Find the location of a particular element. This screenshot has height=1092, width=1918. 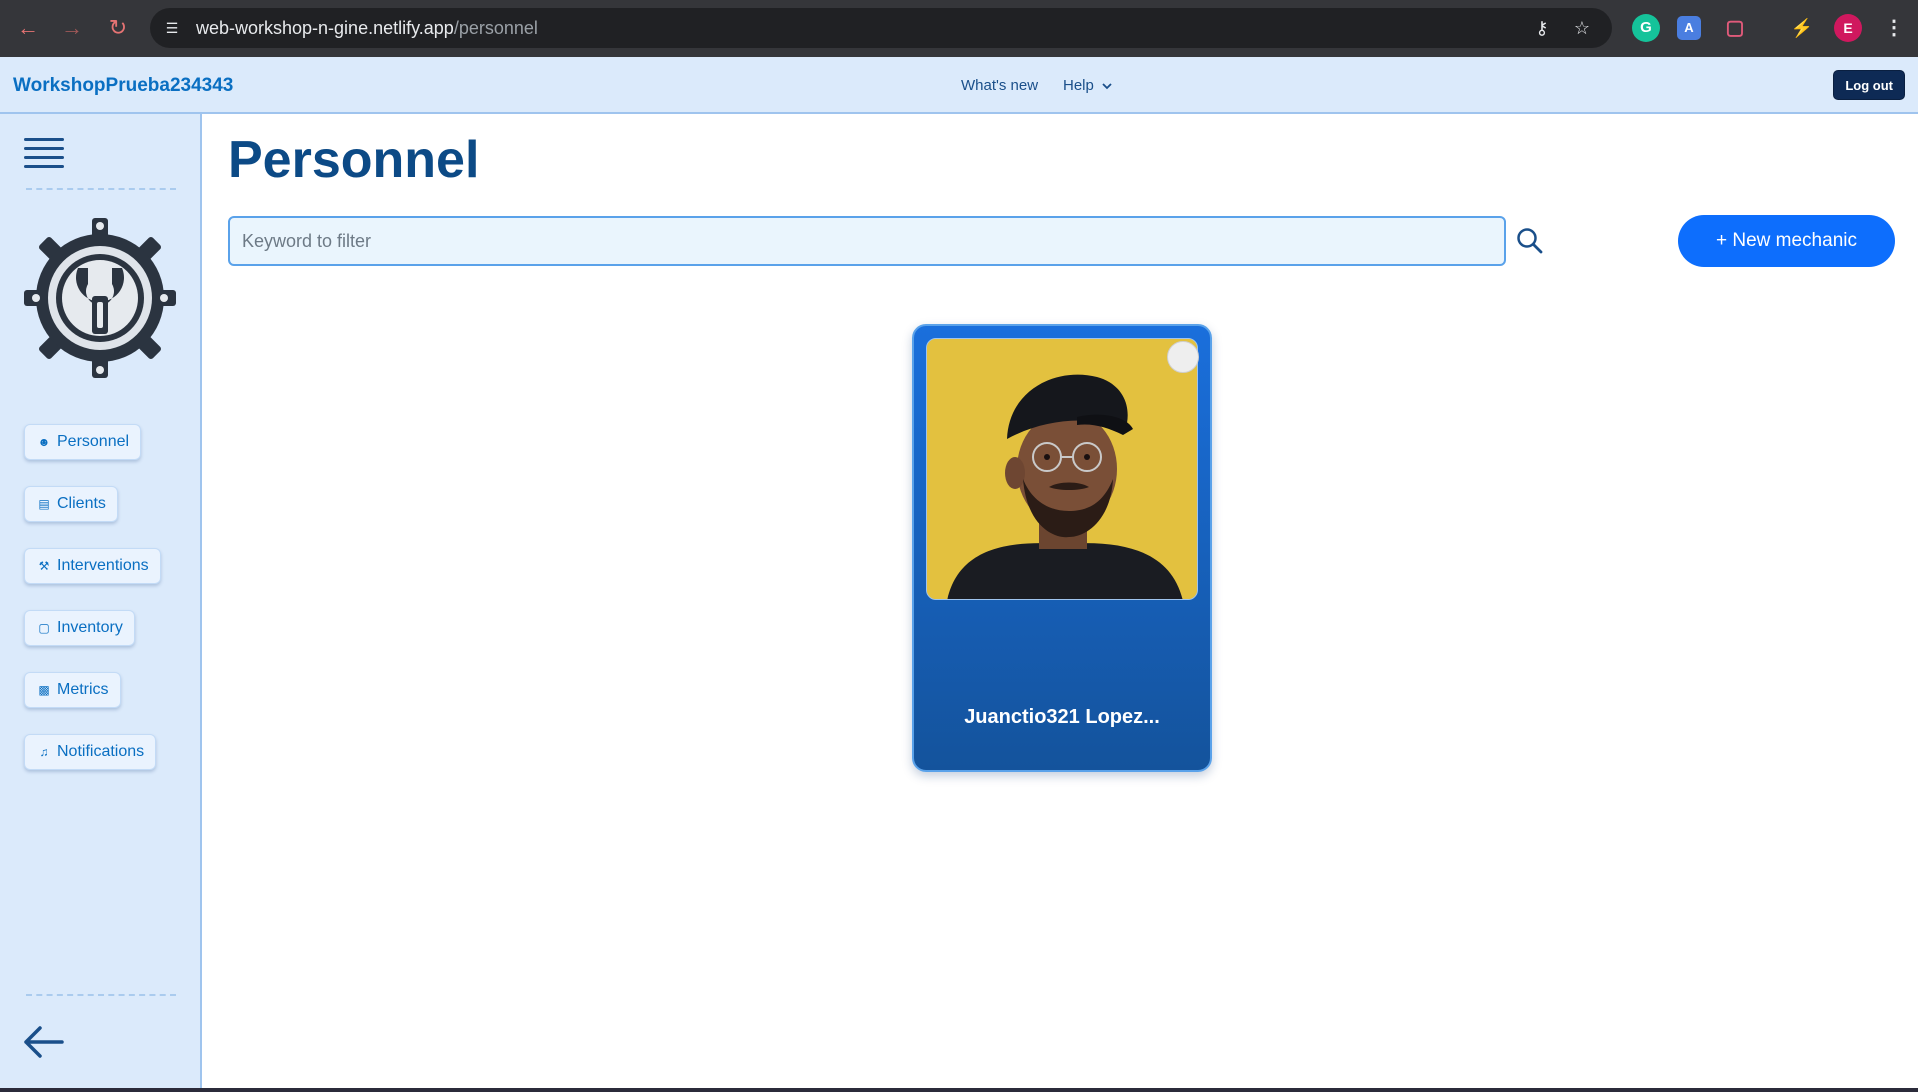

sidebar-item-label: Notifications is located at coordinates (101, 751).